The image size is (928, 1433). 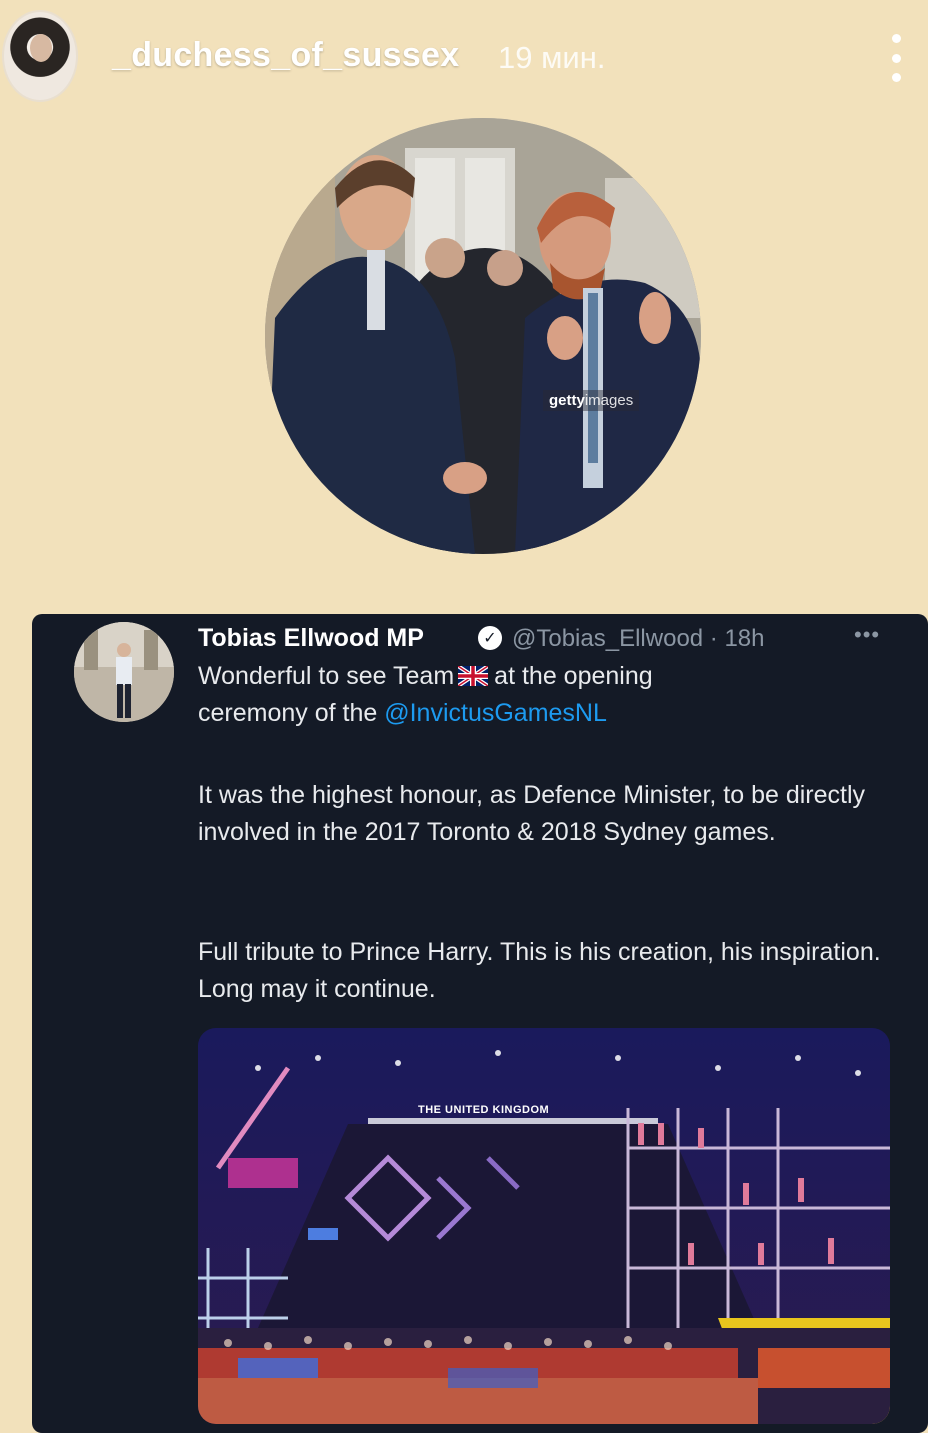 I want to click on getty-watermark: gettyimages, so click(x=591, y=400).